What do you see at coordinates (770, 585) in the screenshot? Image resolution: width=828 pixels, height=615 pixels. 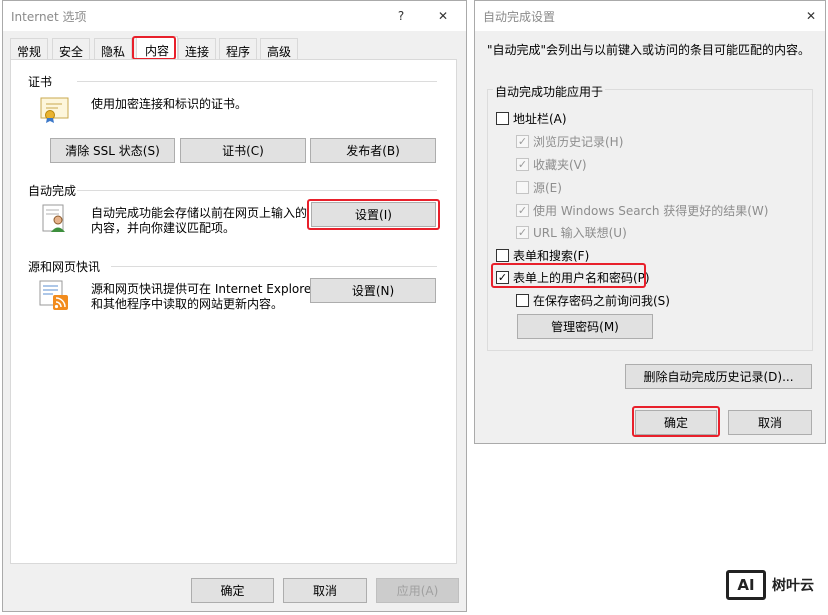 I see `watermark: AI 树叶云` at bounding box center [770, 585].